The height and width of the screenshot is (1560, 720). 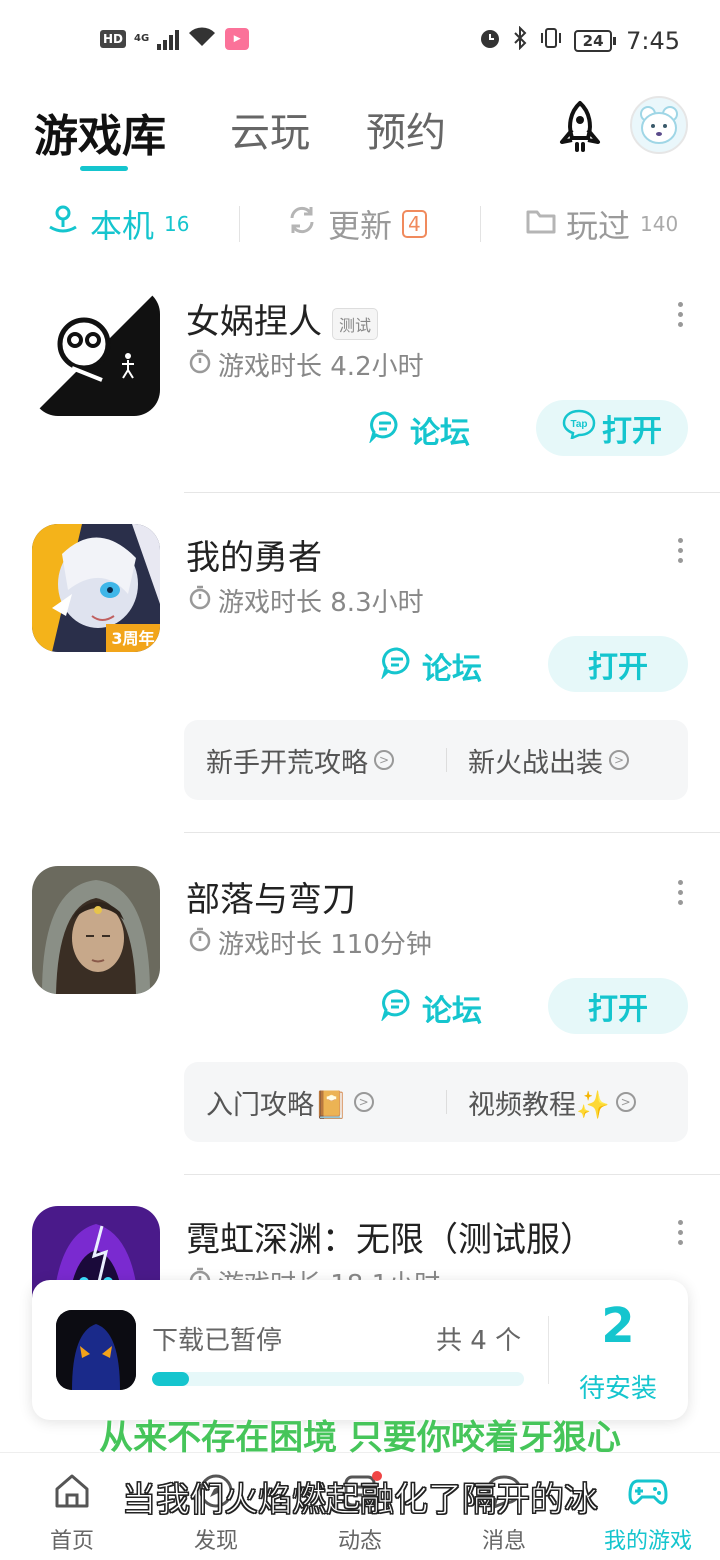 I want to click on folder-icon, so click(x=541, y=224).